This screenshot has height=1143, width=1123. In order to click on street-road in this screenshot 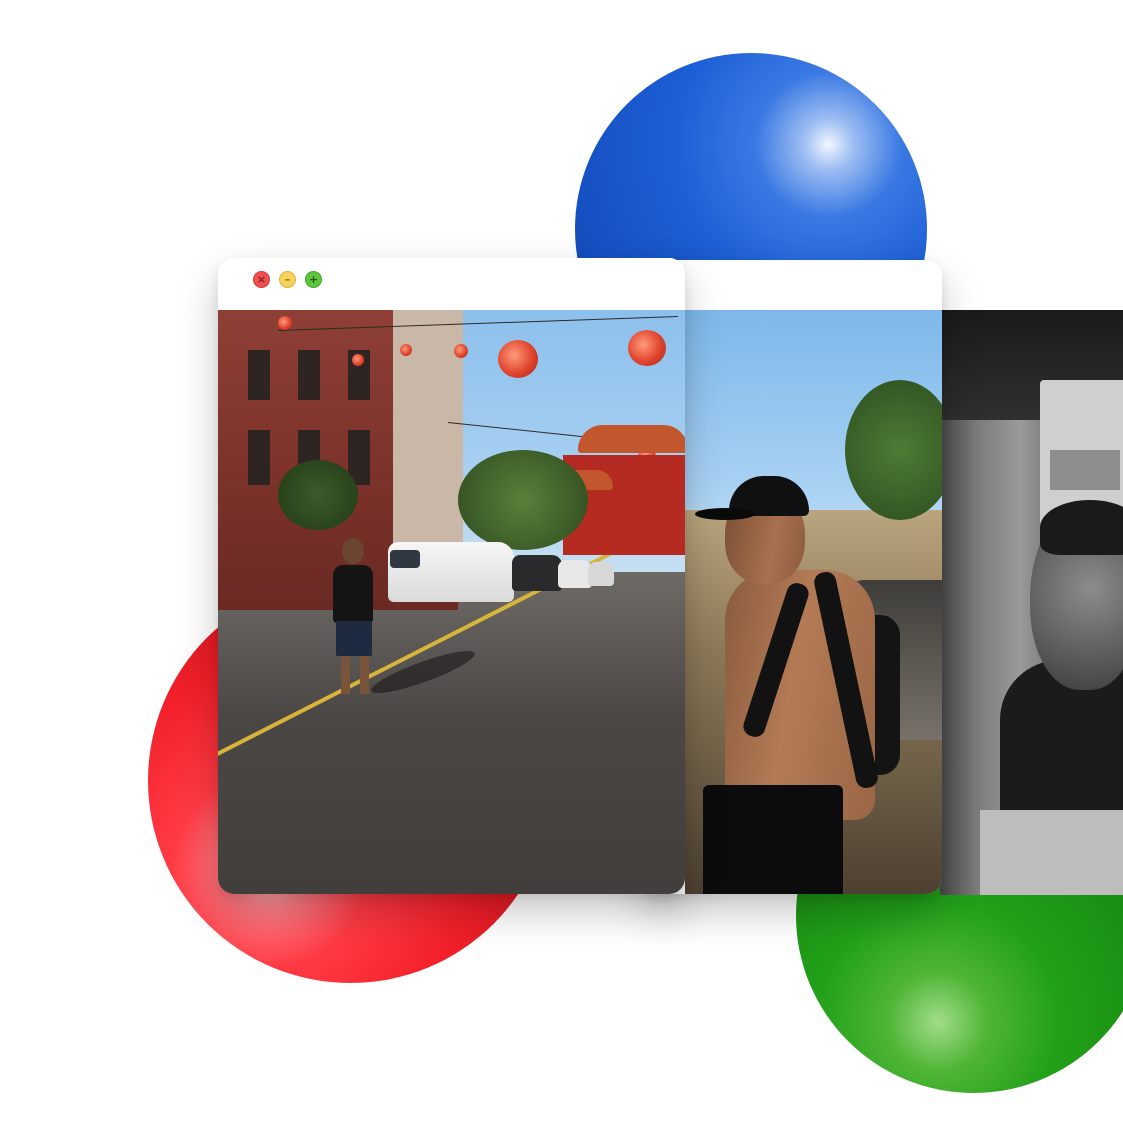, I will do `click(451, 733)`.